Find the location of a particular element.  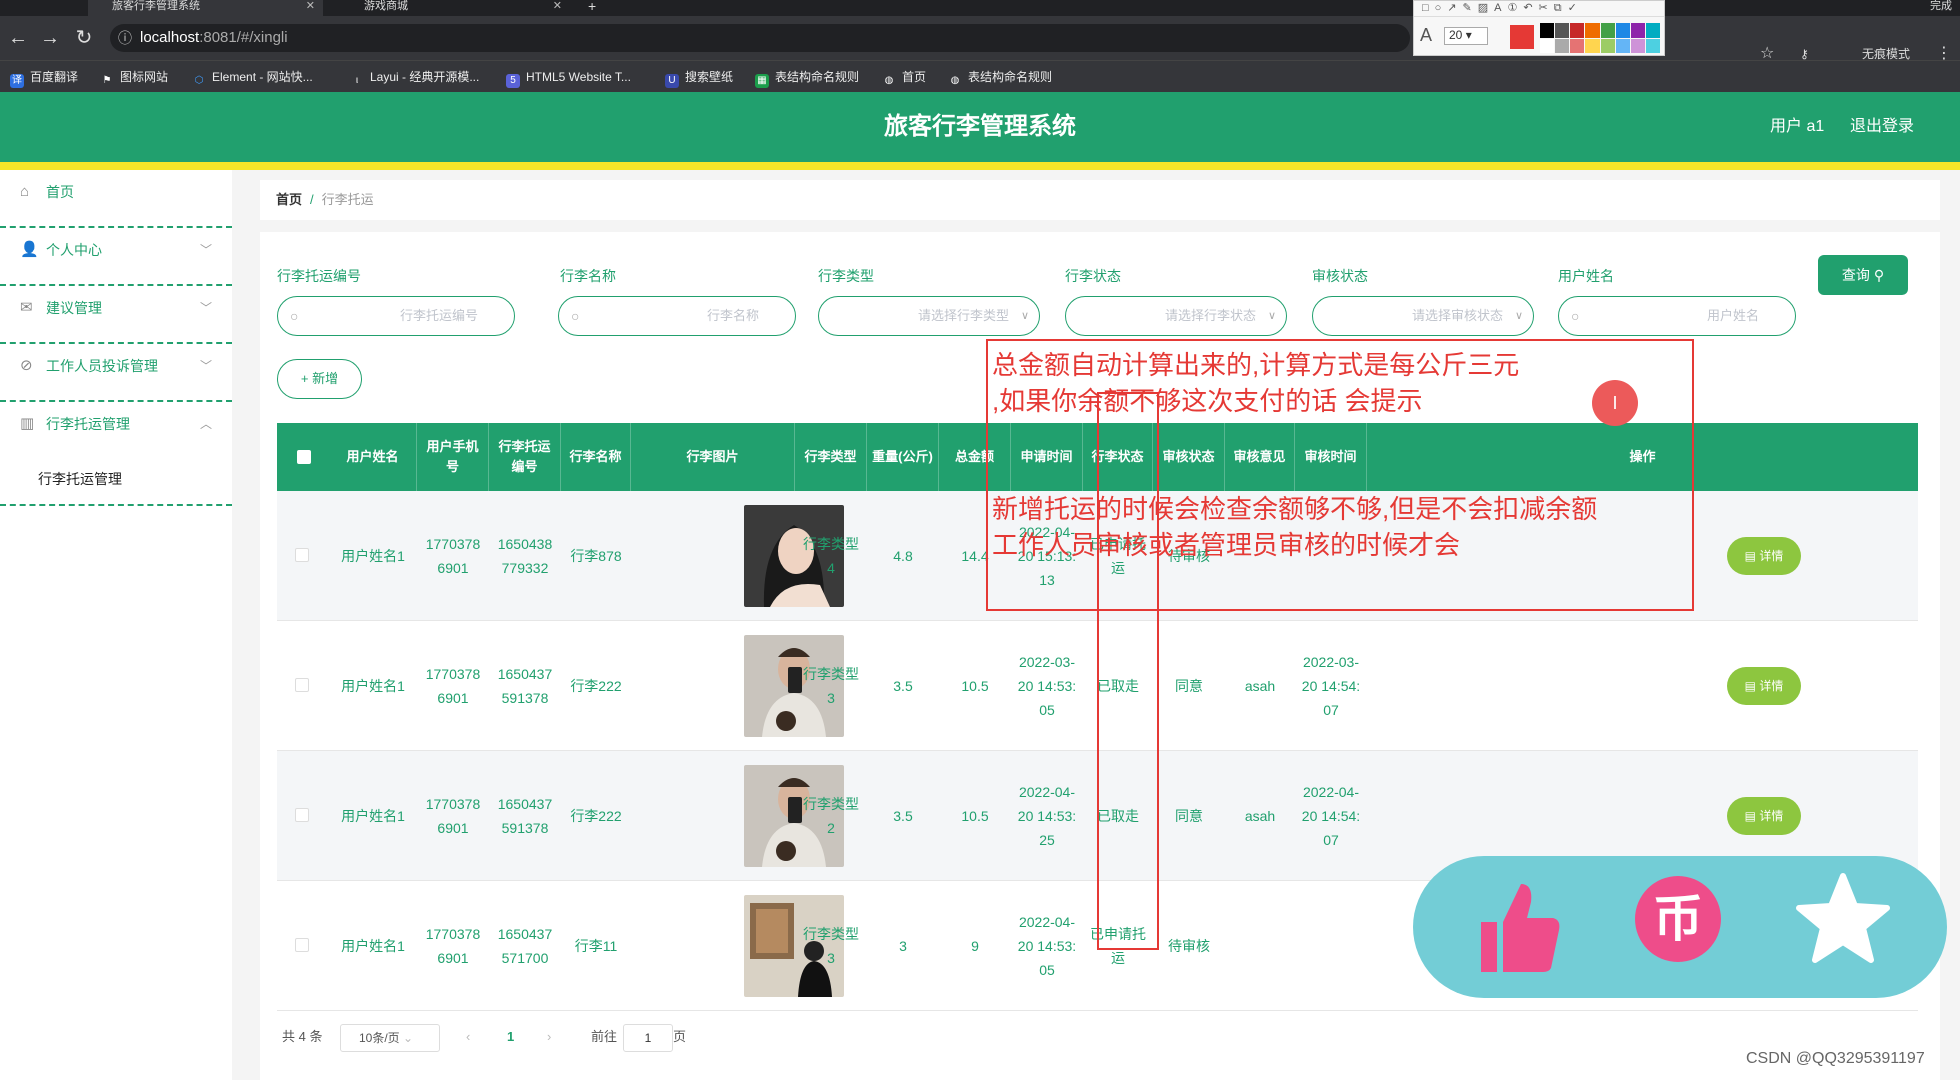

coin-icon: 币 is located at coordinates (1678, 919).